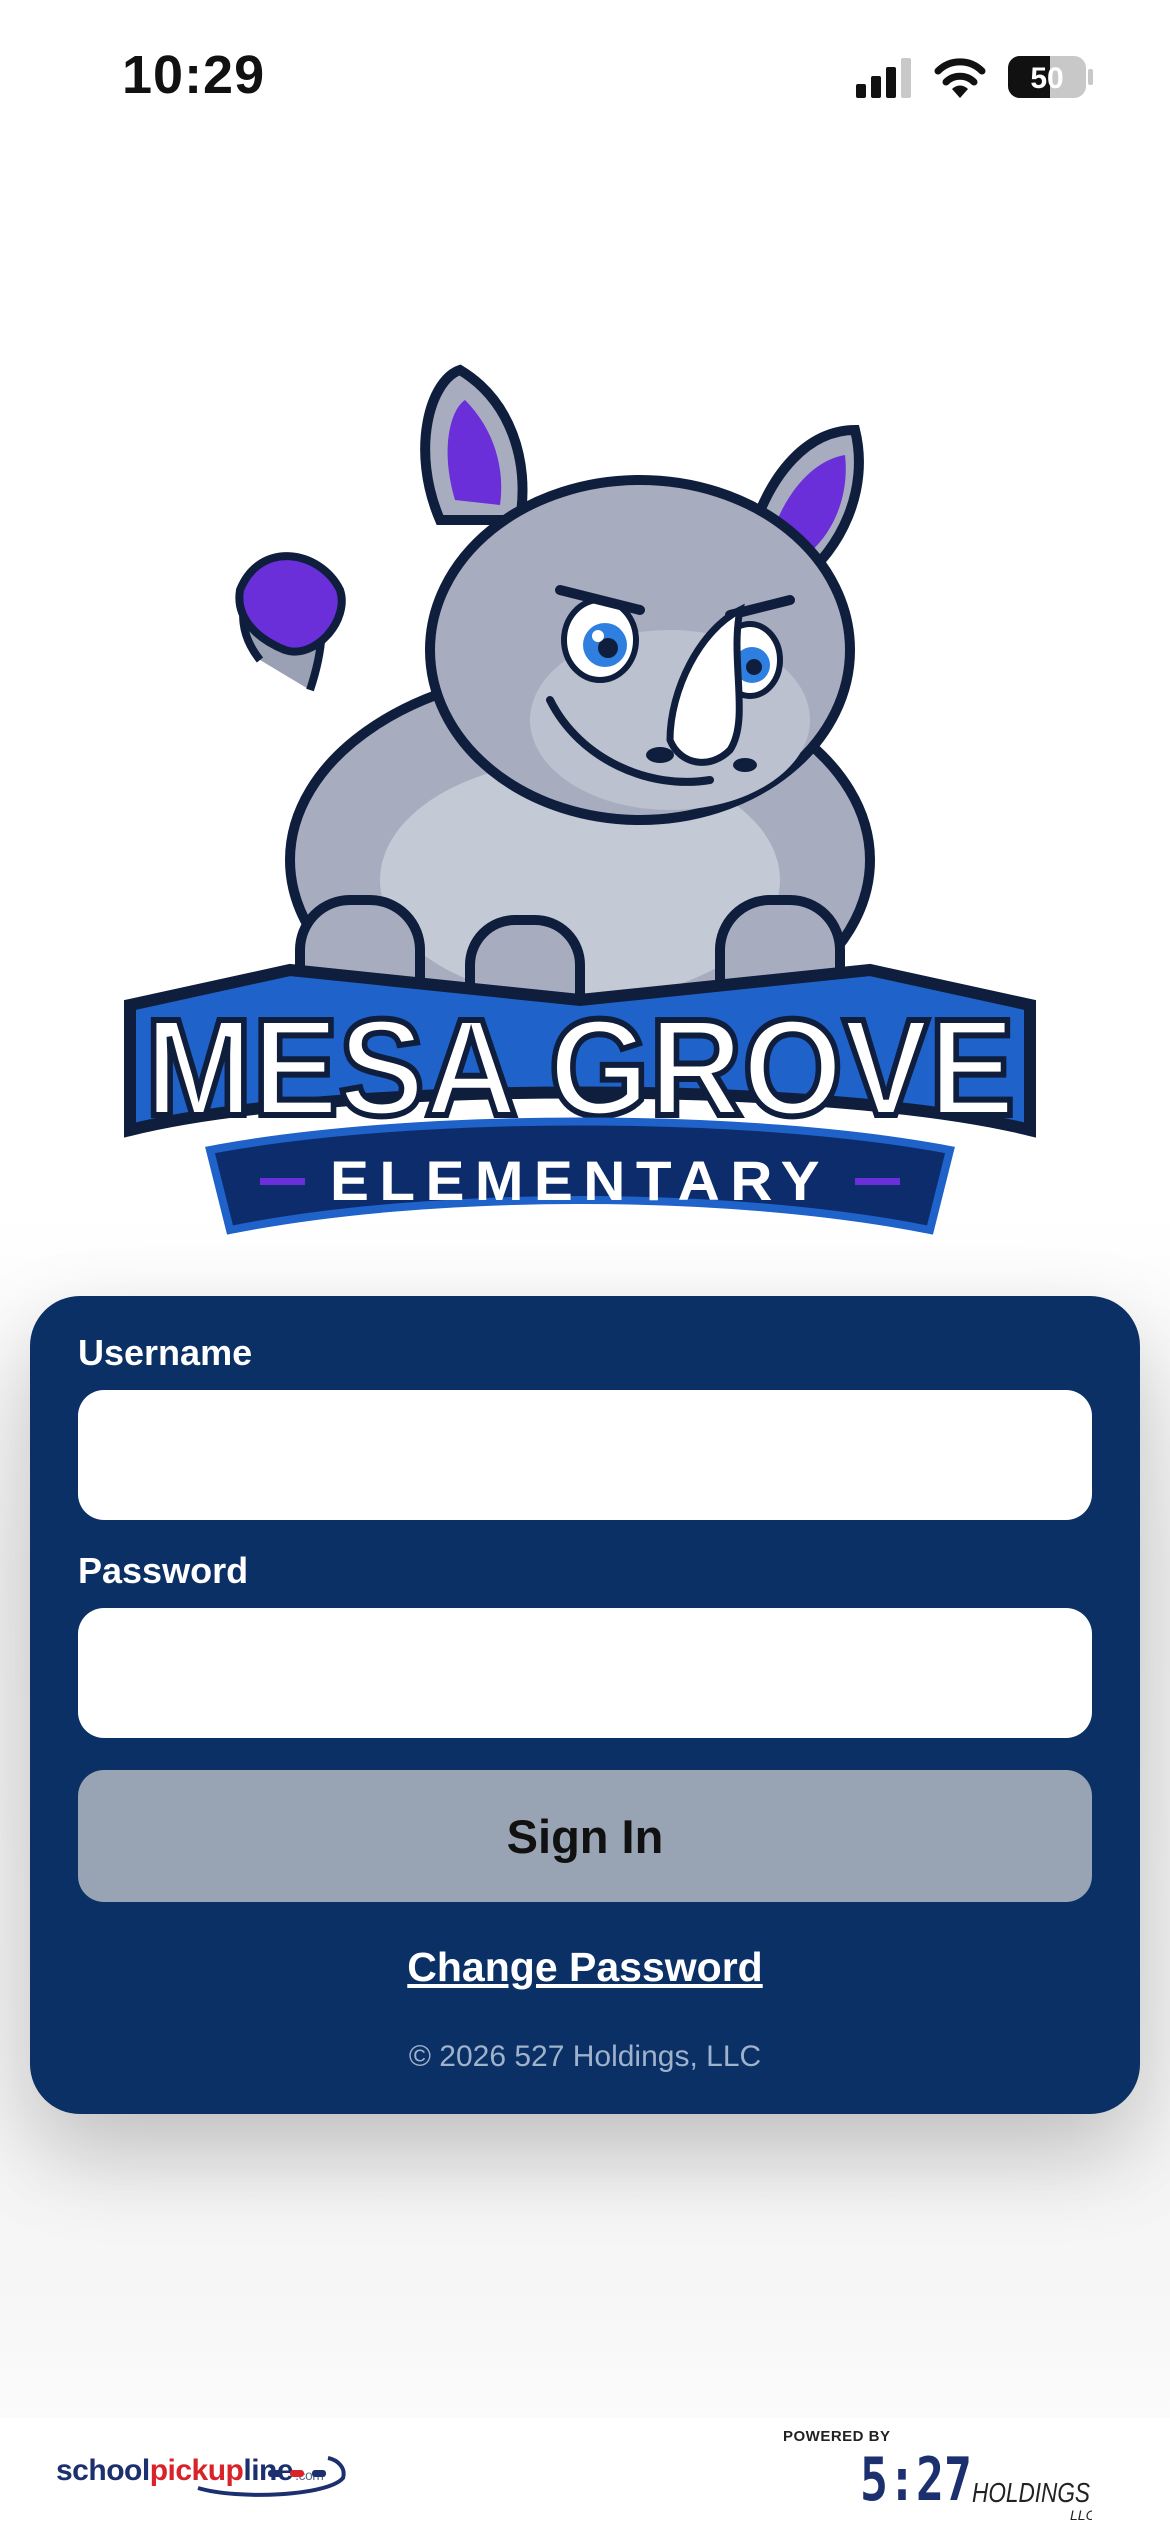  I want to click on wifi-icon, so click(960, 78).